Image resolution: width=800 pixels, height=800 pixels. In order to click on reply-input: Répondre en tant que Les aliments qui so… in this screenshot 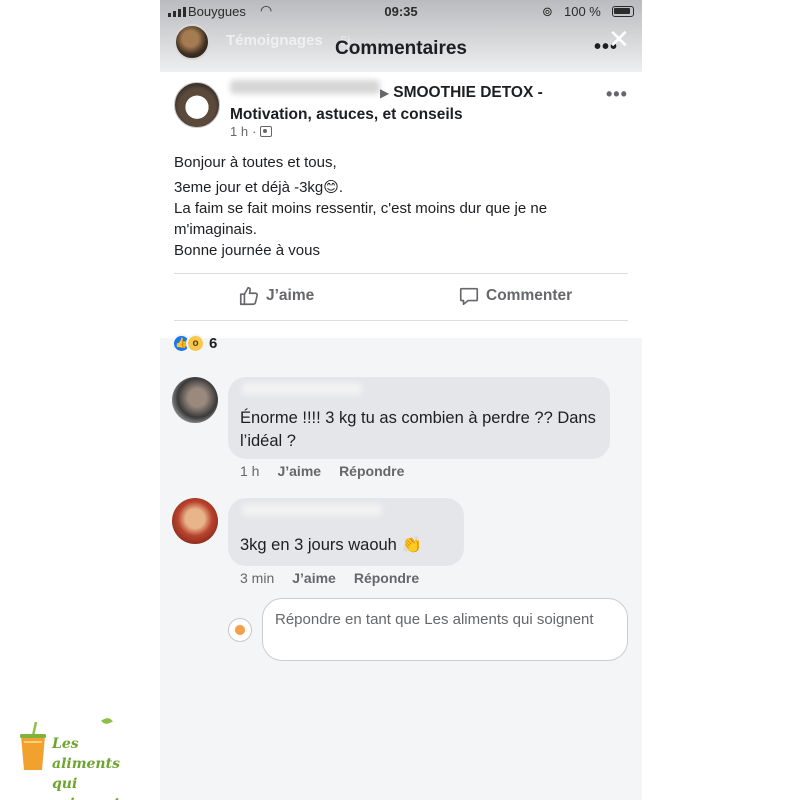, I will do `click(445, 629)`.